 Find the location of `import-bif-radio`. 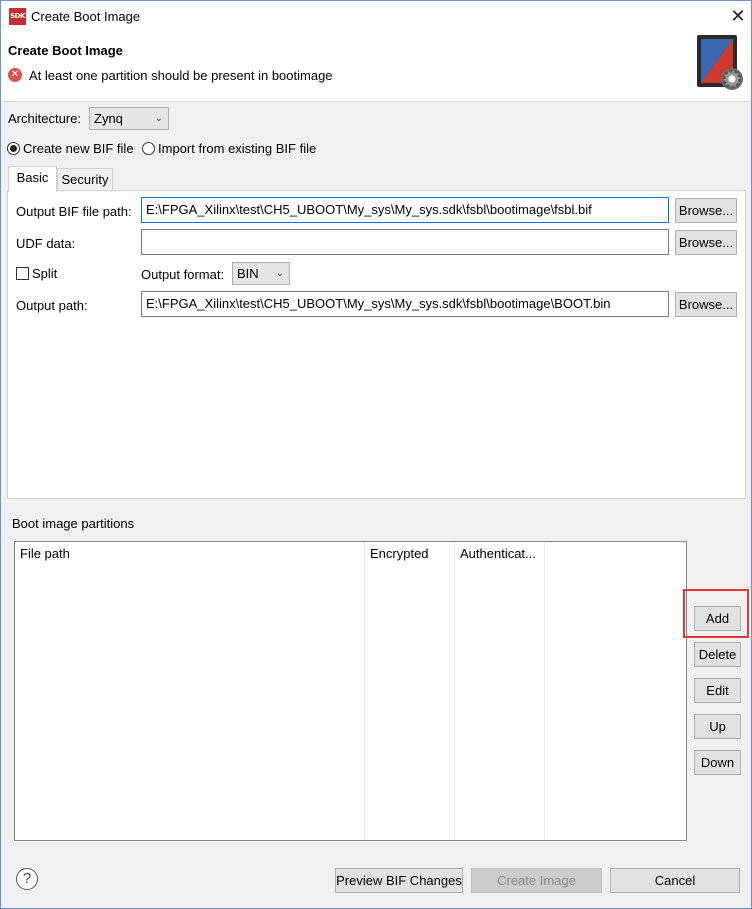

import-bif-radio is located at coordinates (148, 148).